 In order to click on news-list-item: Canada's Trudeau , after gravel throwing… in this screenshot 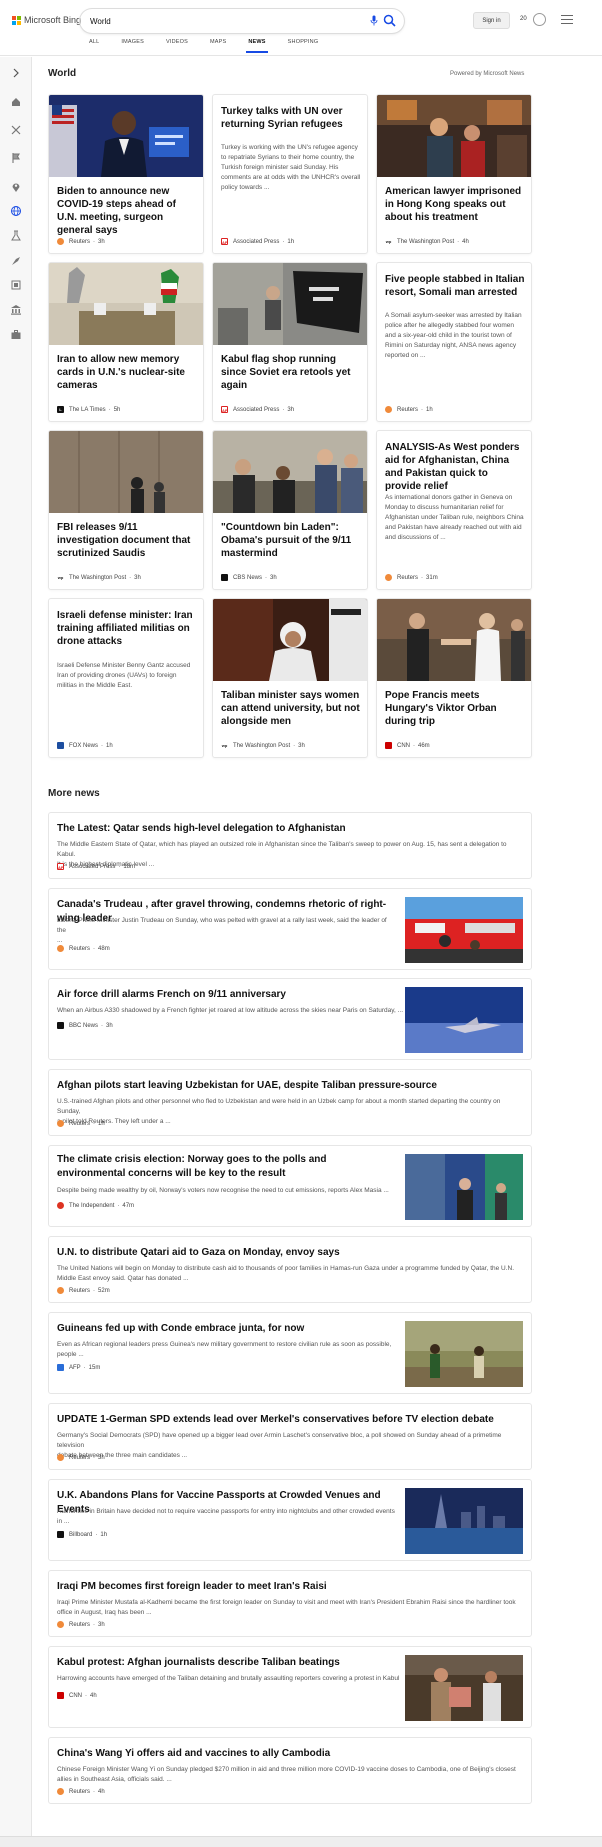, I will do `click(290, 929)`.